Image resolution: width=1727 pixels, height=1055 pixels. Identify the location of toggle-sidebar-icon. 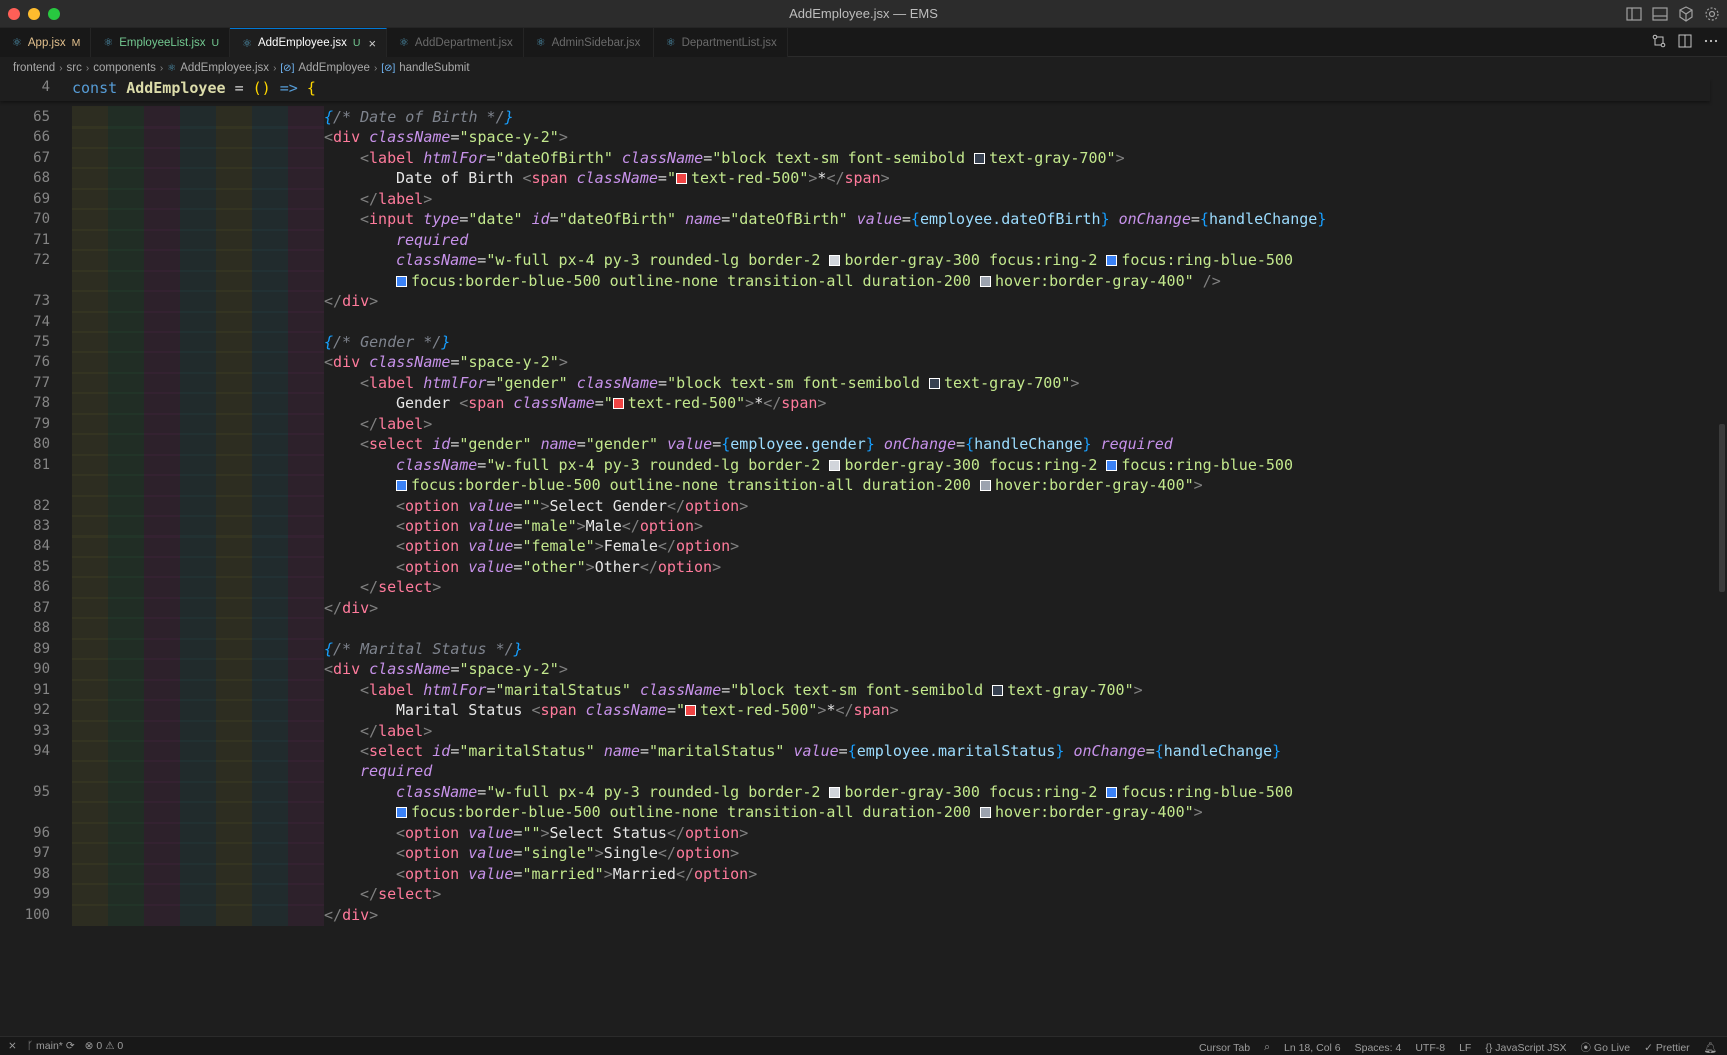
(1634, 14).